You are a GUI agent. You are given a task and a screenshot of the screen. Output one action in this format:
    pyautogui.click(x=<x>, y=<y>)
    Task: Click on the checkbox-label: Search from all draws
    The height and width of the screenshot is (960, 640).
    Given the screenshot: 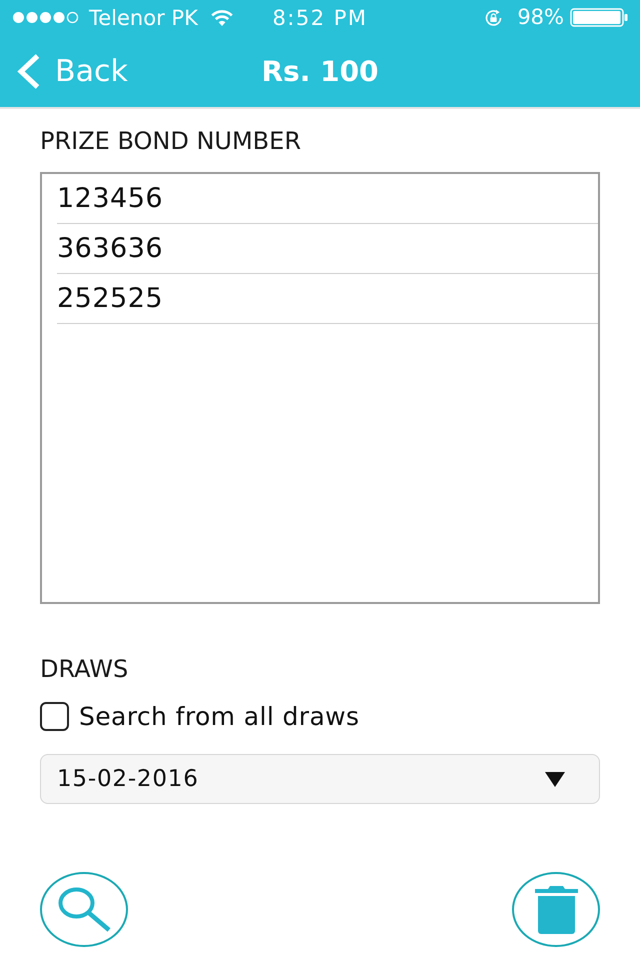 What is the action you would take?
    pyautogui.click(x=219, y=716)
    